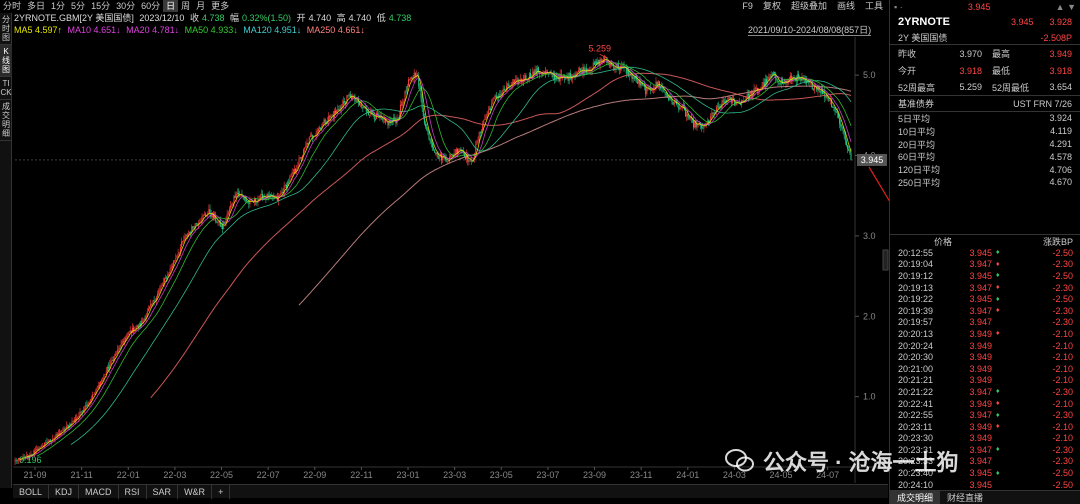 The width and height of the screenshot is (1080, 504). Describe the element at coordinates (916, 275) in the screenshot. I see `tick-time: 20:19:12` at that location.